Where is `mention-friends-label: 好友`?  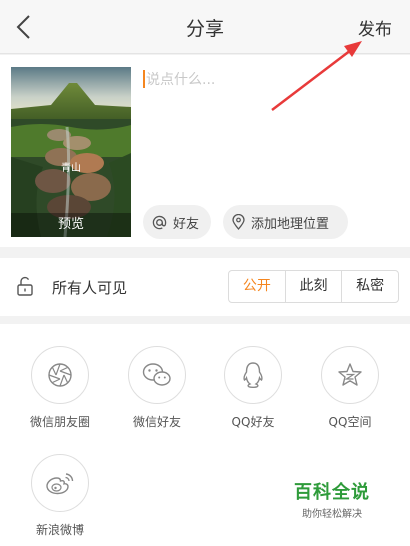
mention-friends-label: 好友 is located at coordinates (186, 224).